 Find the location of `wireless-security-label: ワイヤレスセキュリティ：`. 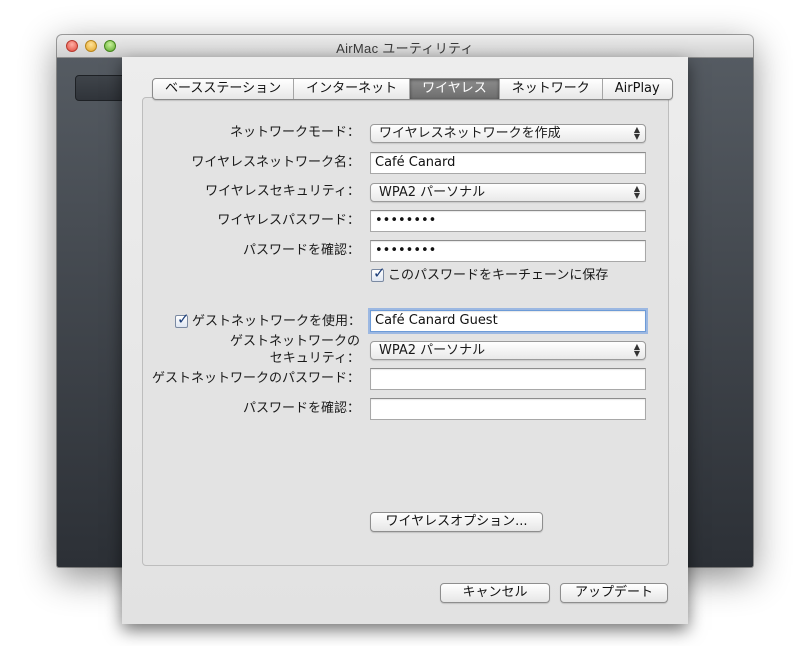

wireless-security-label: ワイヤレスセキュリティ： is located at coordinates (282, 191).